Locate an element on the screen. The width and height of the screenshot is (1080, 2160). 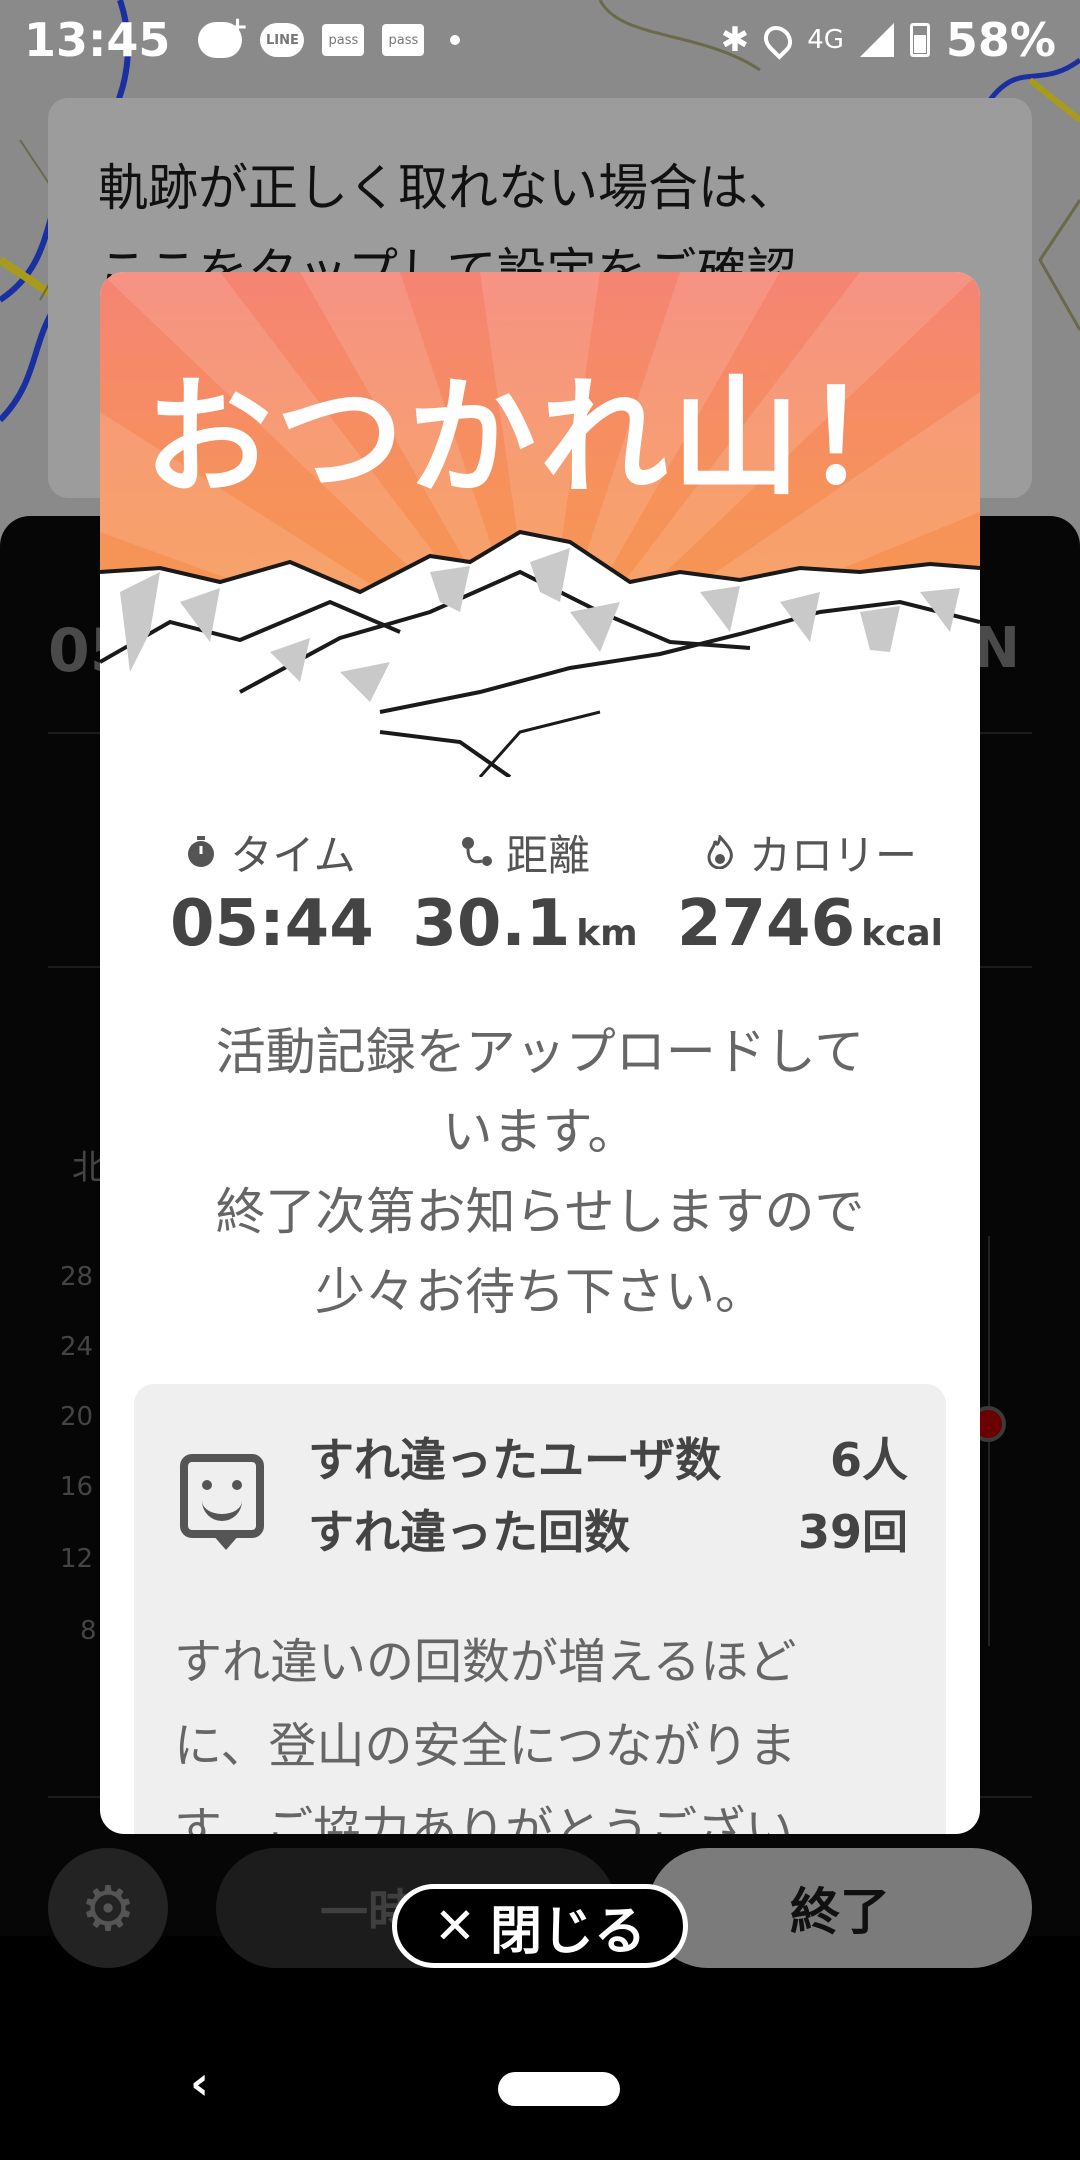
passing-face-icon-tail is located at coordinates (226, 1542).